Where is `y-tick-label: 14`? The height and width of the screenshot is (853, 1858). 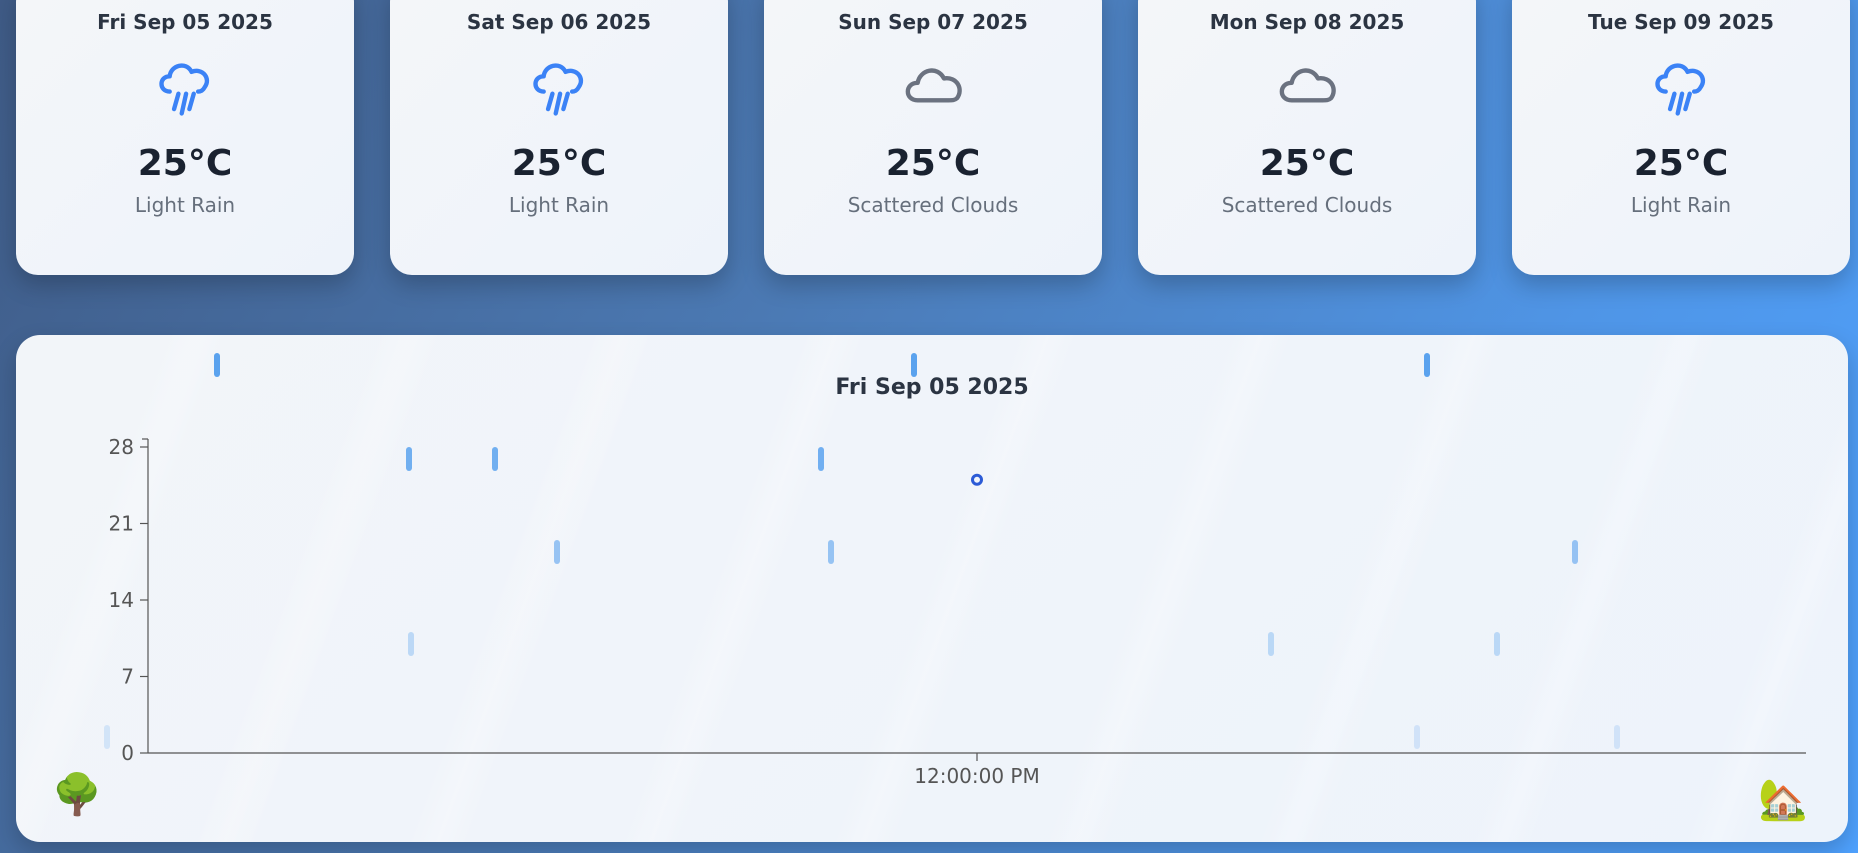 y-tick-label: 14 is located at coordinates (121, 600).